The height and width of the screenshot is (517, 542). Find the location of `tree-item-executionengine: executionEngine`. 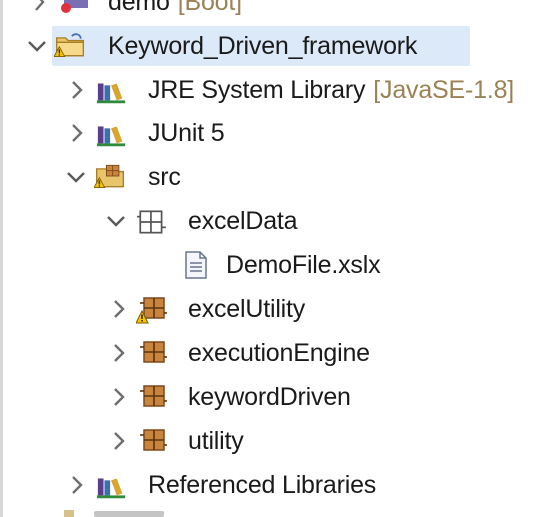

tree-item-executionengine: executionEngine is located at coordinates (236, 353).